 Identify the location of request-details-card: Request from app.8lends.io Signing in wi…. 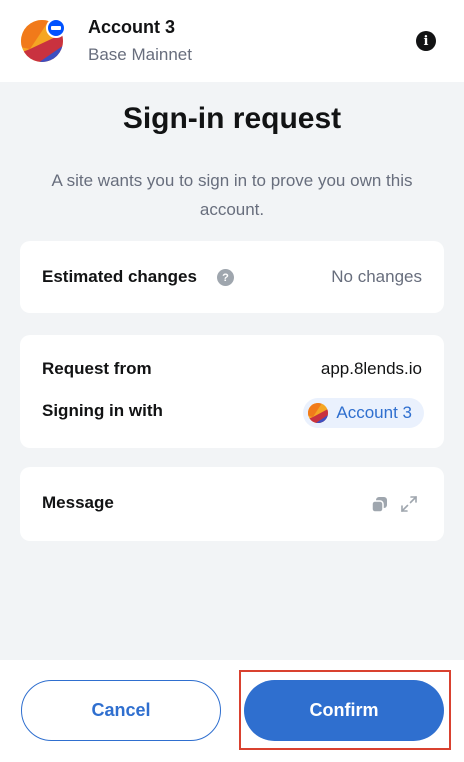
(232, 391).